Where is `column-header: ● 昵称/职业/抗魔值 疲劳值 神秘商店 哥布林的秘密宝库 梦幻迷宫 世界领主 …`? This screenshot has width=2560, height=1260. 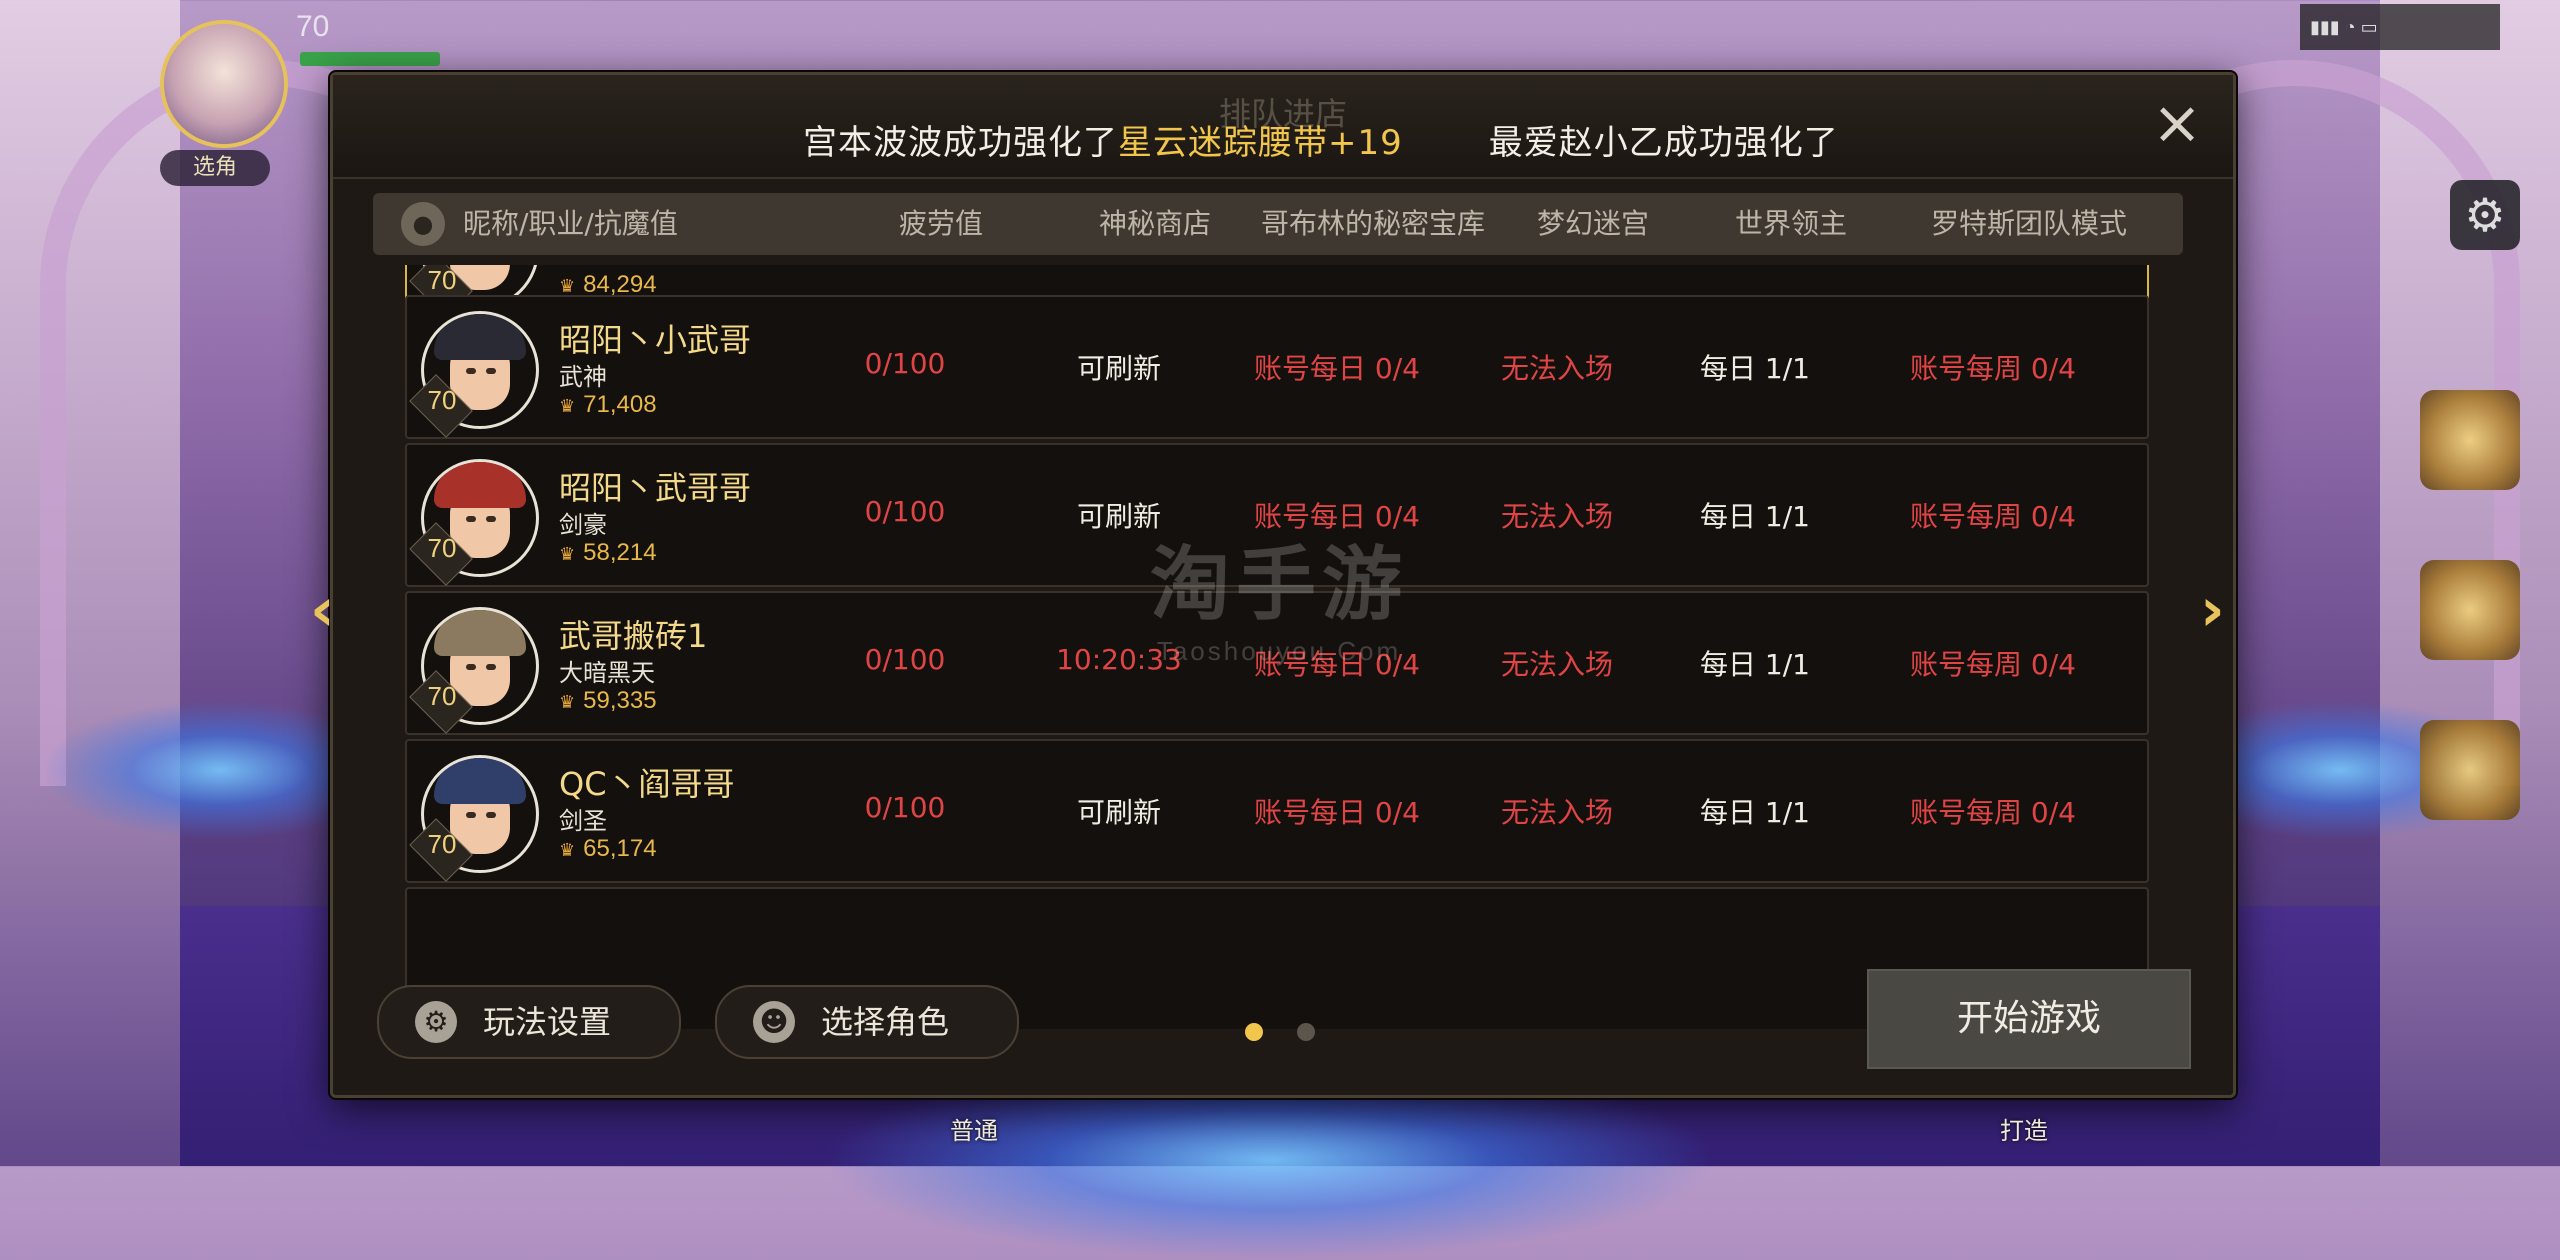 column-header: ● 昵称/职业/抗魔值 疲劳值 神秘商店 哥布林的秘密宝库 梦幻迷宫 世界领主 … is located at coordinates (1278, 224).